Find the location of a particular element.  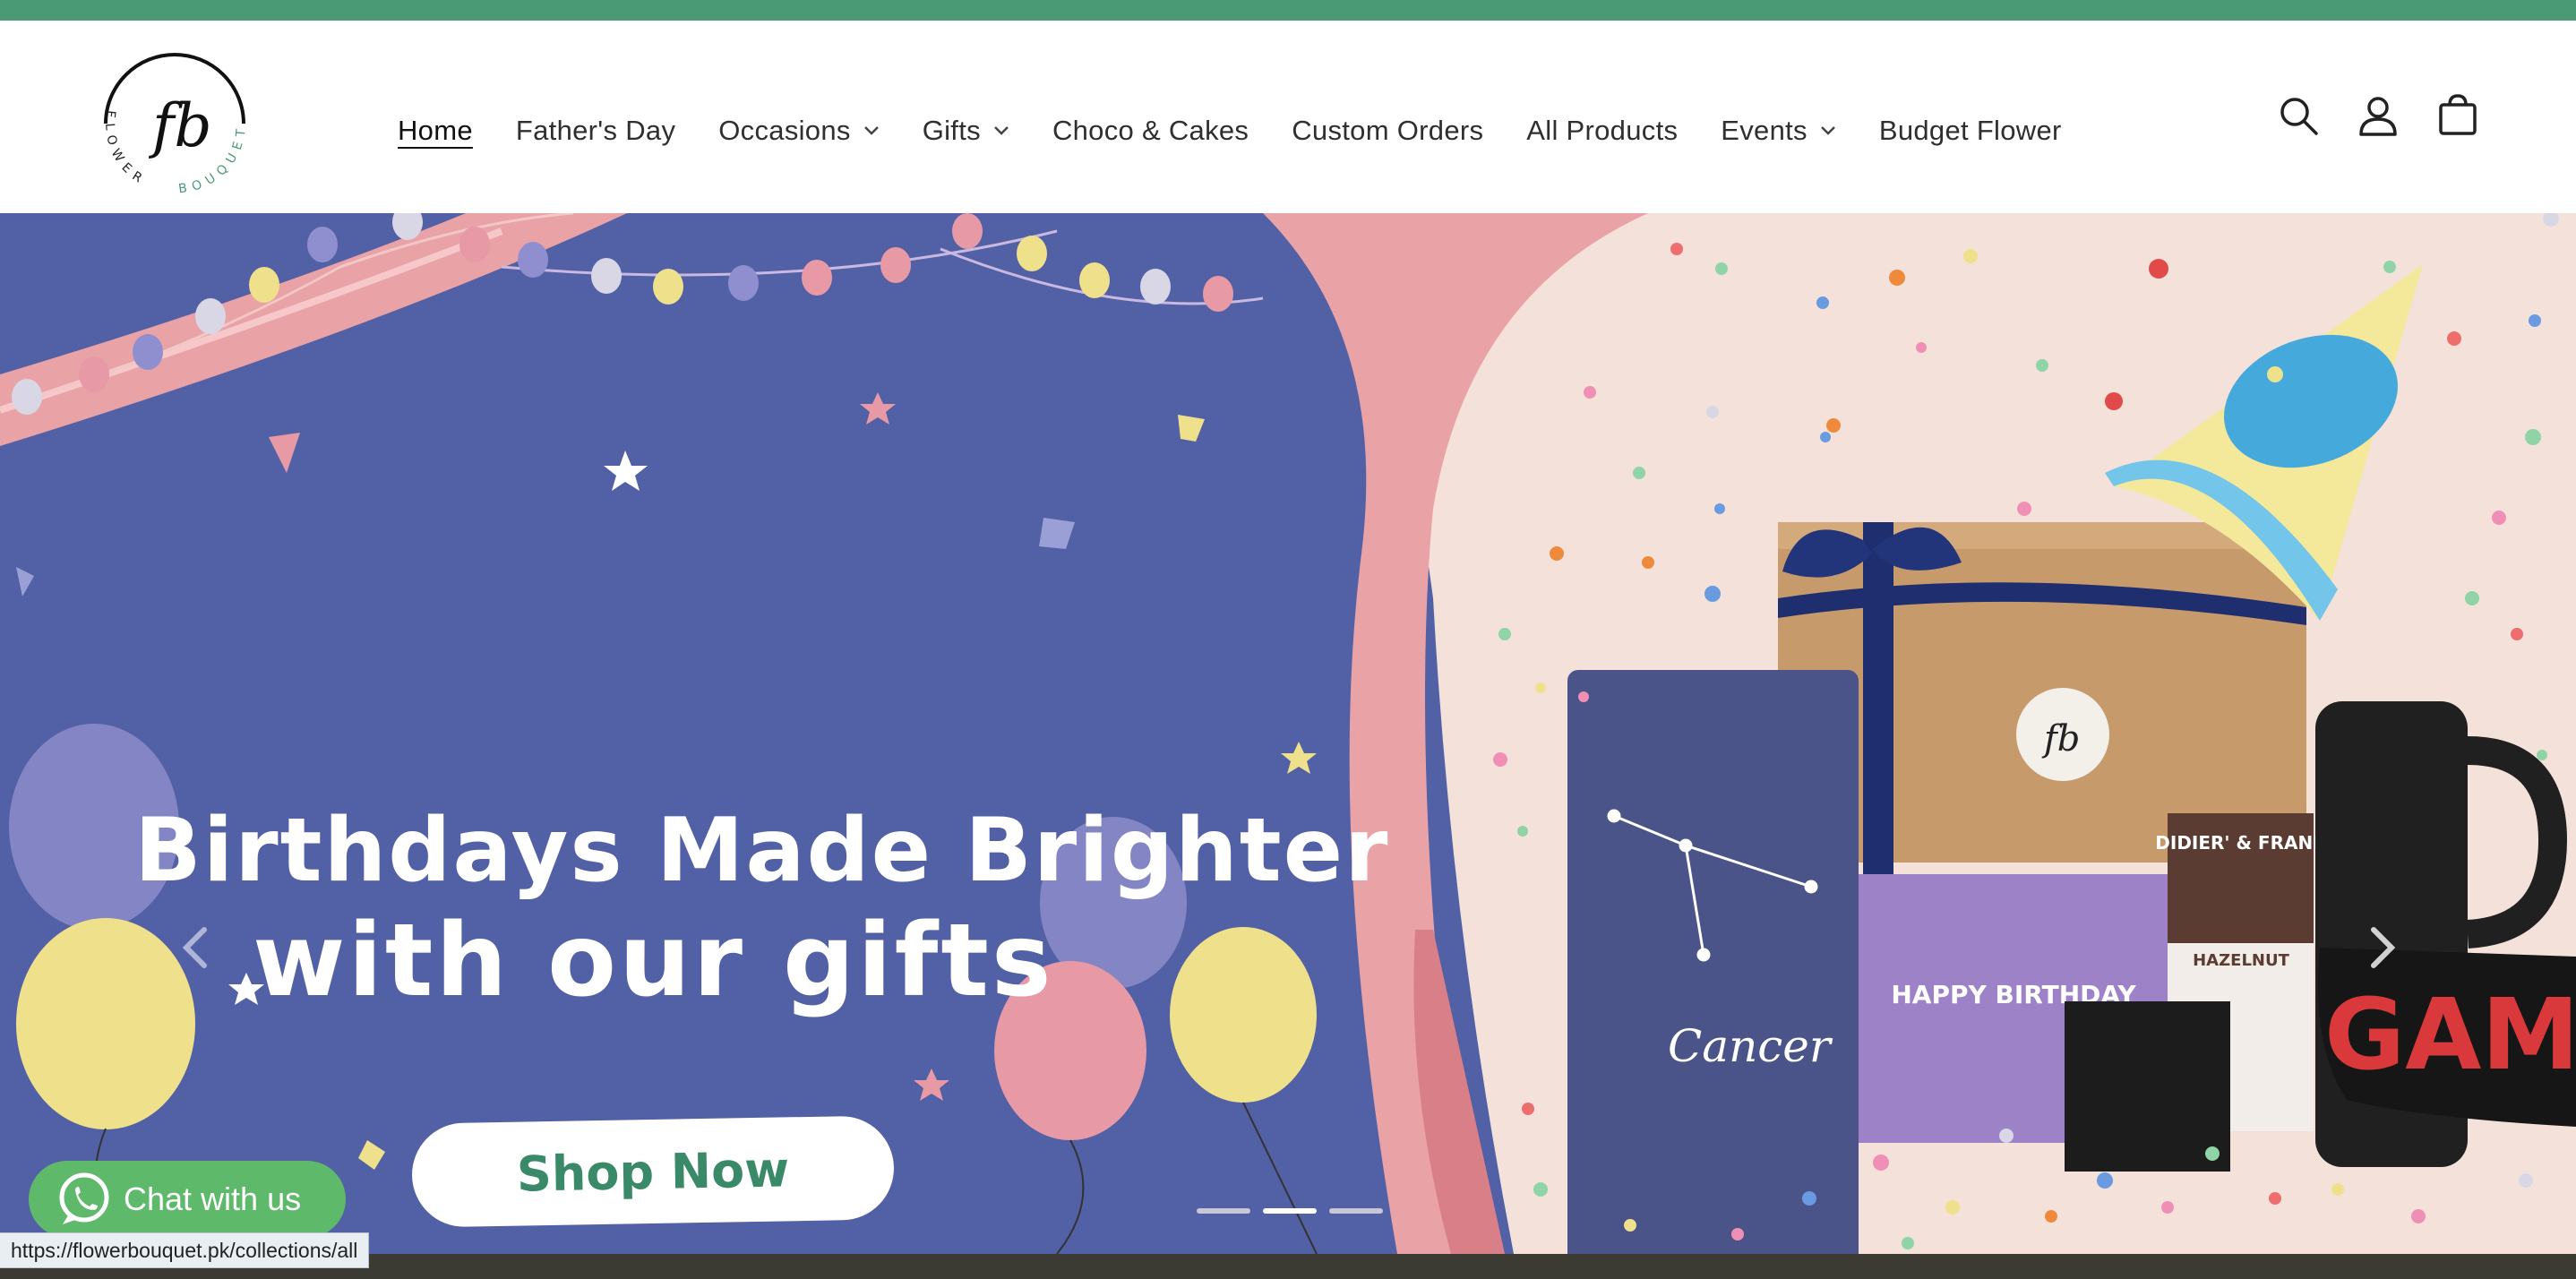

nav-label: Gifts is located at coordinates (951, 130).